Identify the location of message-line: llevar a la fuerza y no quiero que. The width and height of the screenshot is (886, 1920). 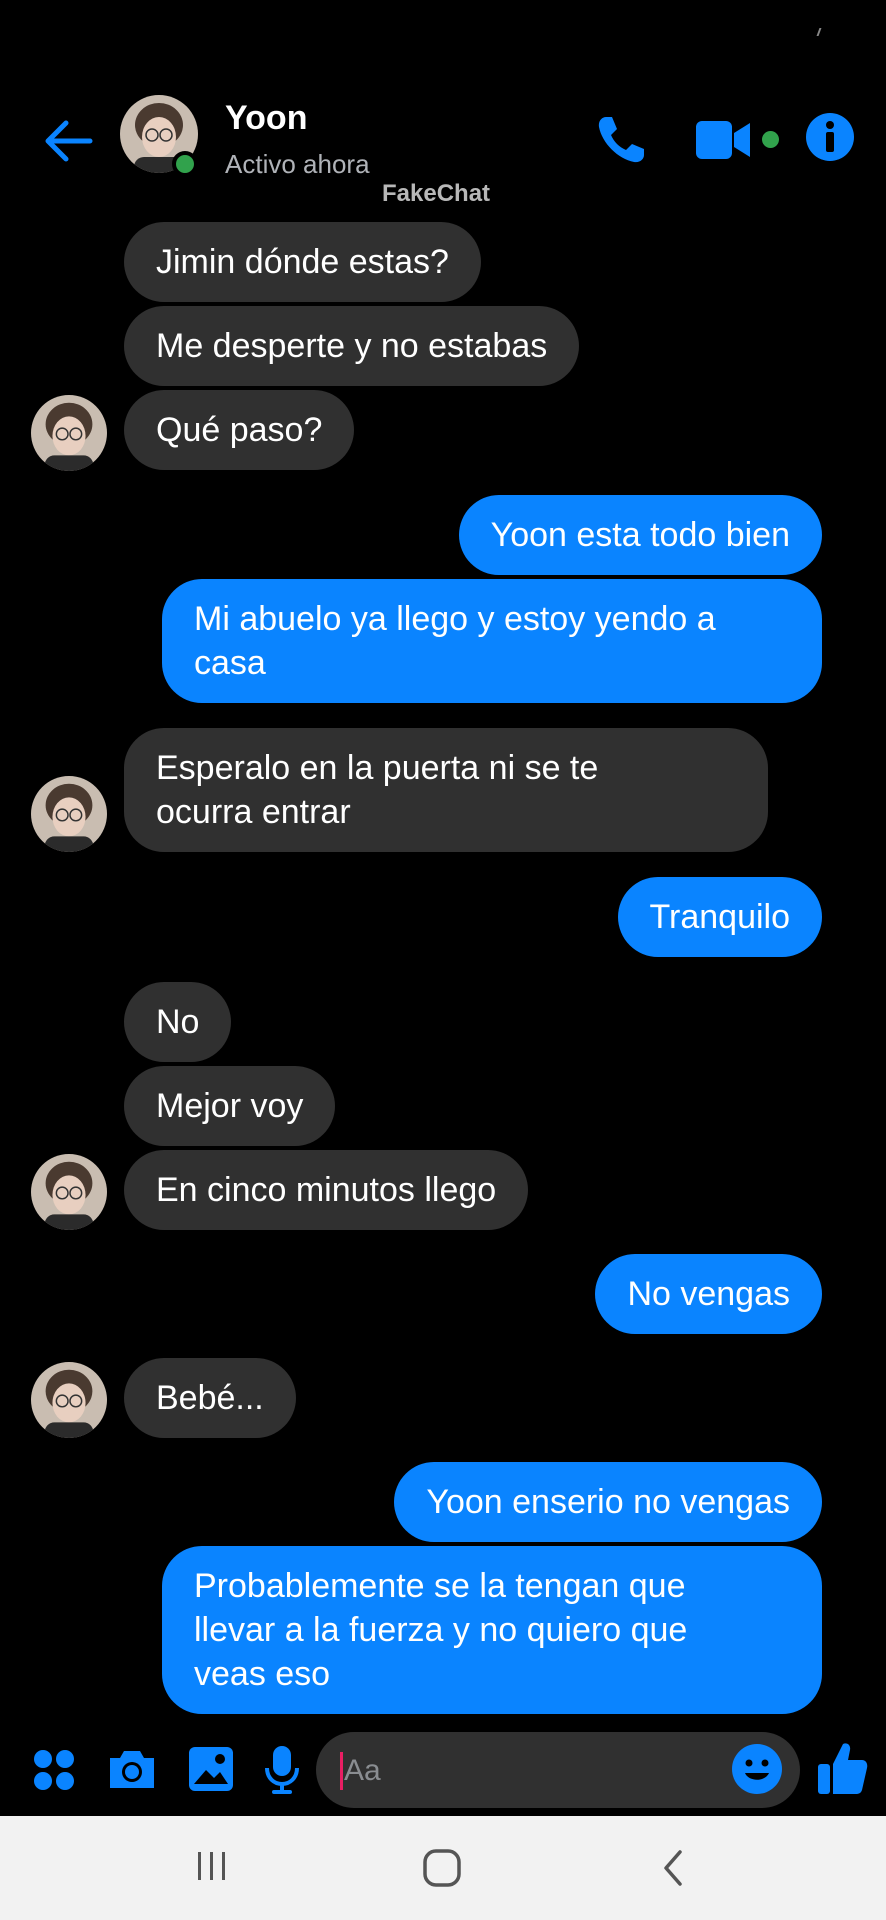
(441, 1630).